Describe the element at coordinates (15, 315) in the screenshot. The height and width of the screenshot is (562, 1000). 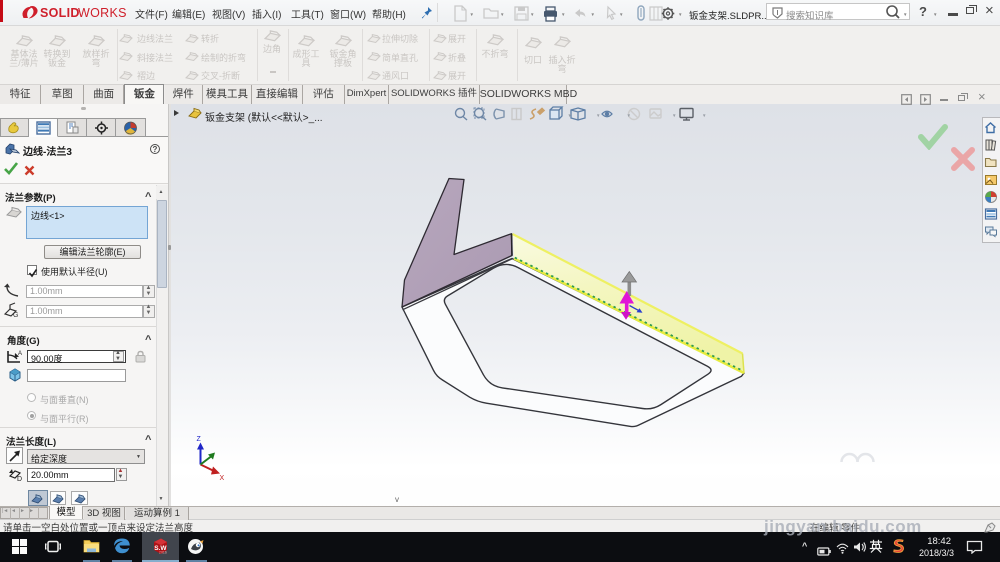
I see `svg-text: G` at that location.